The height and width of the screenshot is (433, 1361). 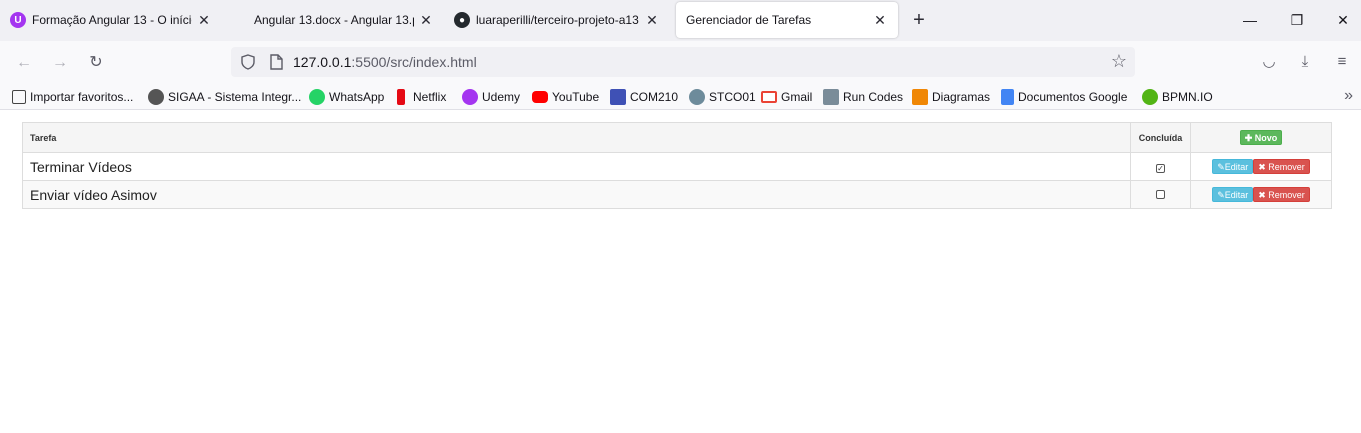 I want to click on github-icon: ●, so click(x=462, y=20).